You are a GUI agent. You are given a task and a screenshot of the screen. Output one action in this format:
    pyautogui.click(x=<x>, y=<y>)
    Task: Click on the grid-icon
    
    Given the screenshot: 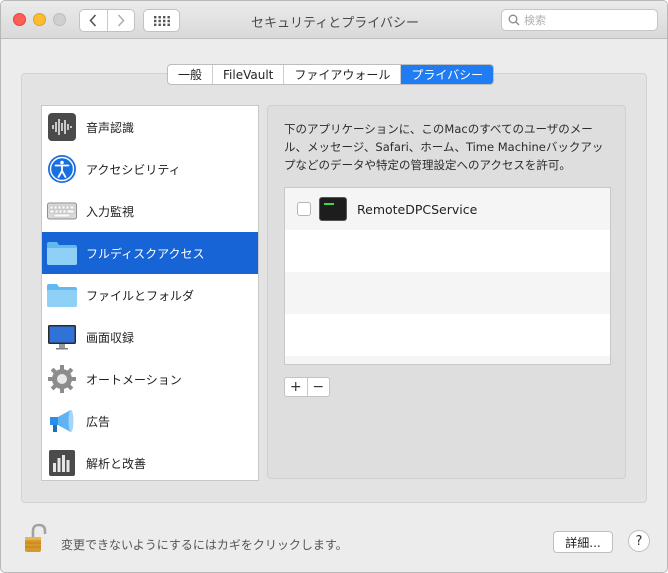 What is the action you would take?
    pyautogui.click(x=161, y=20)
    